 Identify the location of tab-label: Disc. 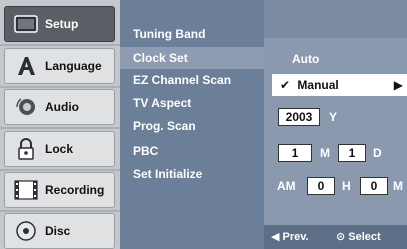
(58, 231).